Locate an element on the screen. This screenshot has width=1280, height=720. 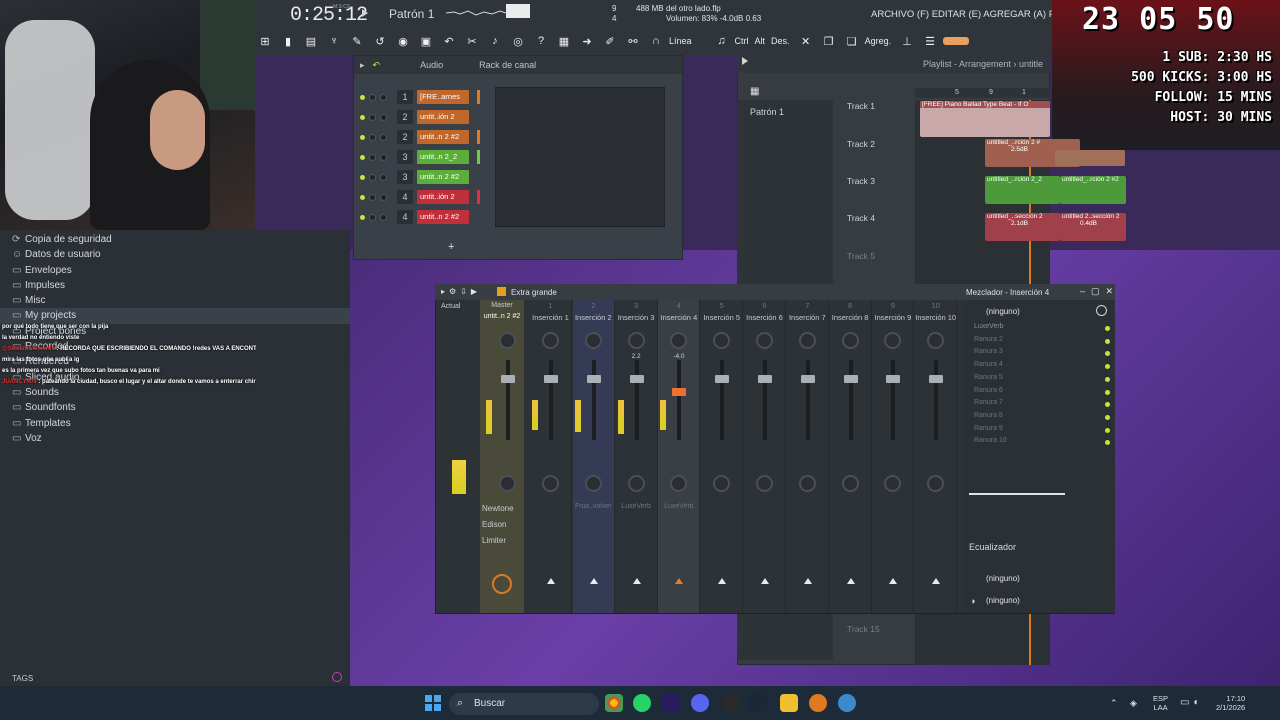
ctrl-button: Ctrl is located at coordinates (742, 41).